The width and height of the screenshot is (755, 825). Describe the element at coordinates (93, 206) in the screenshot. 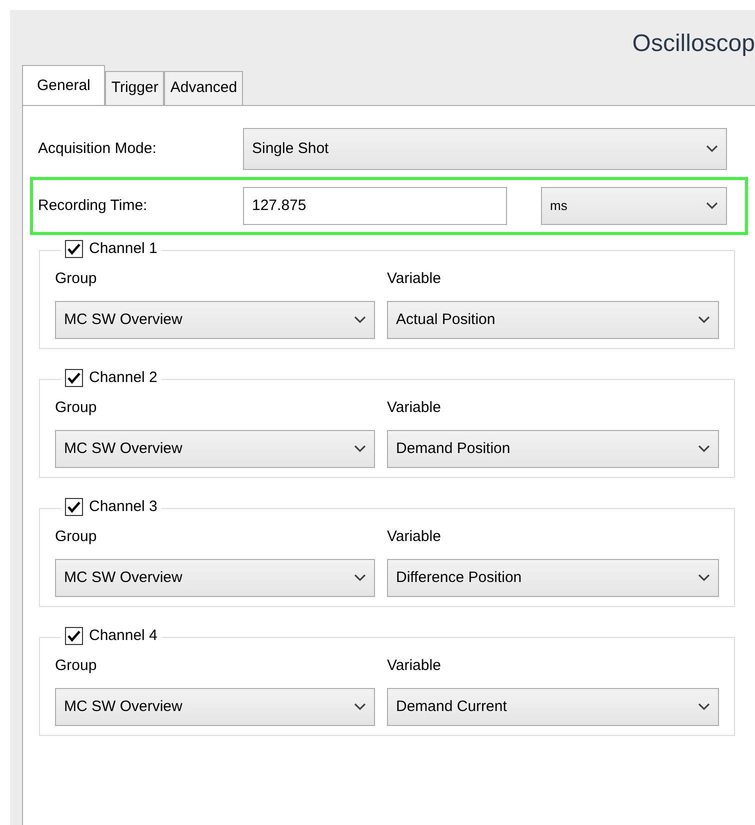

I see `field-label: Recording Time:` at that location.